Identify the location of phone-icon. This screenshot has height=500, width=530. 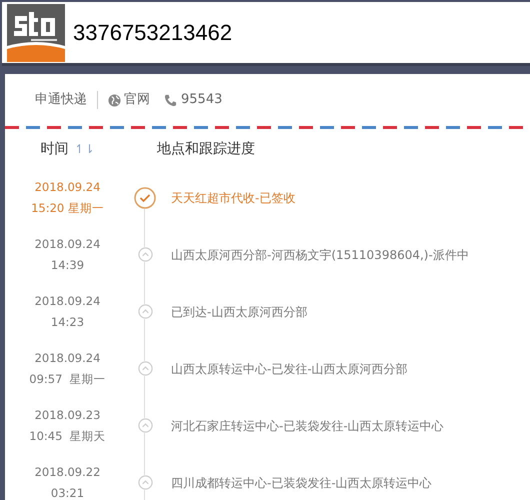
(170, 100).